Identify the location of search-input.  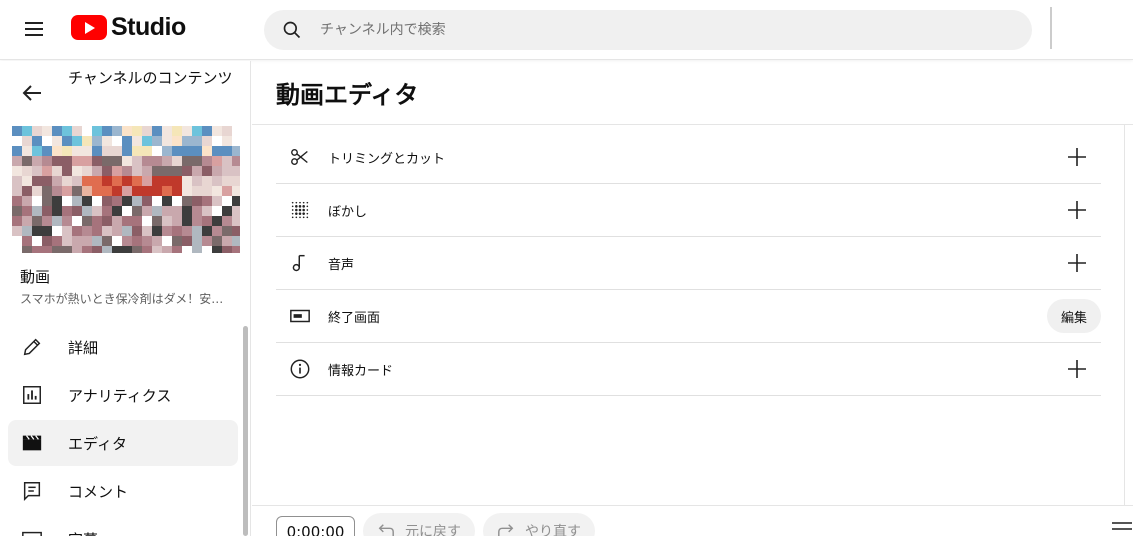
(645, 30).